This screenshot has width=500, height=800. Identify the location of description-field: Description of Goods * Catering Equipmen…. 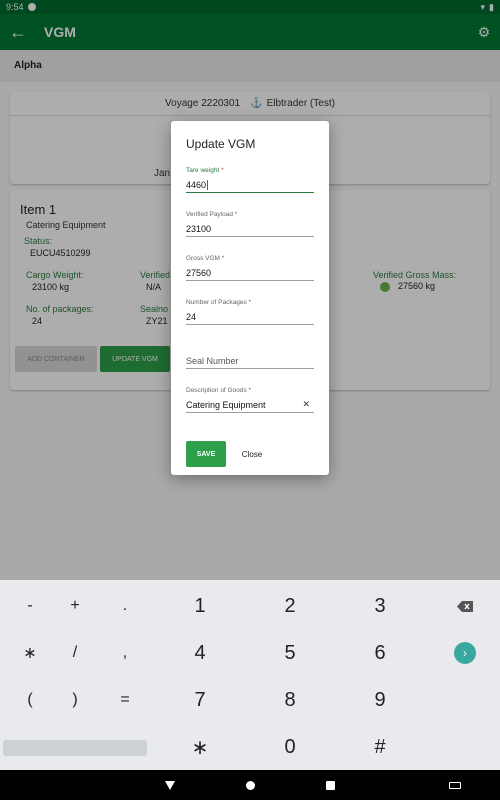
(250, 400).